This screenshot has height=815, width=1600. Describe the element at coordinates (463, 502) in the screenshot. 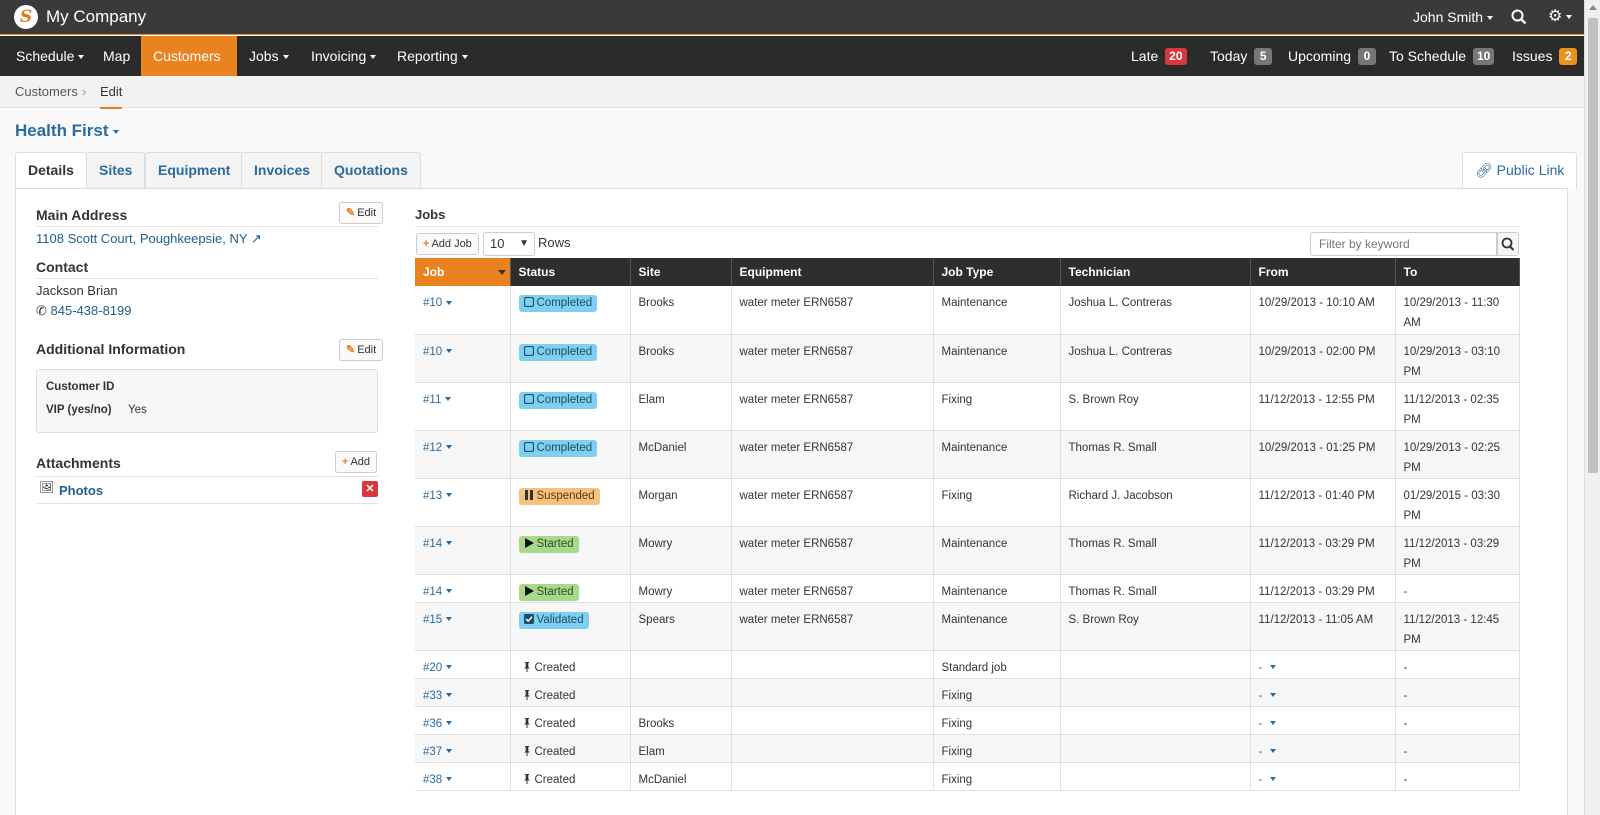

I see `job-number-cell: #13` at that location.